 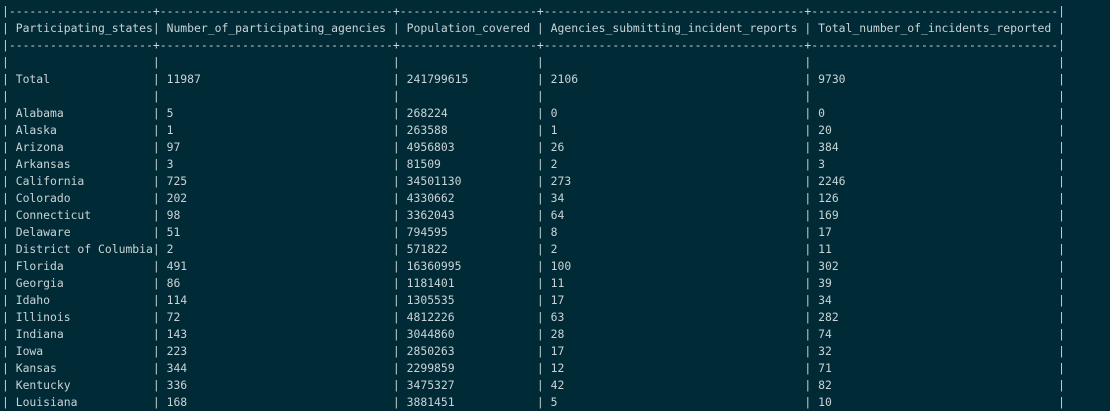 I want to click on table-cell: 2299859, so click(x=468, y=368).